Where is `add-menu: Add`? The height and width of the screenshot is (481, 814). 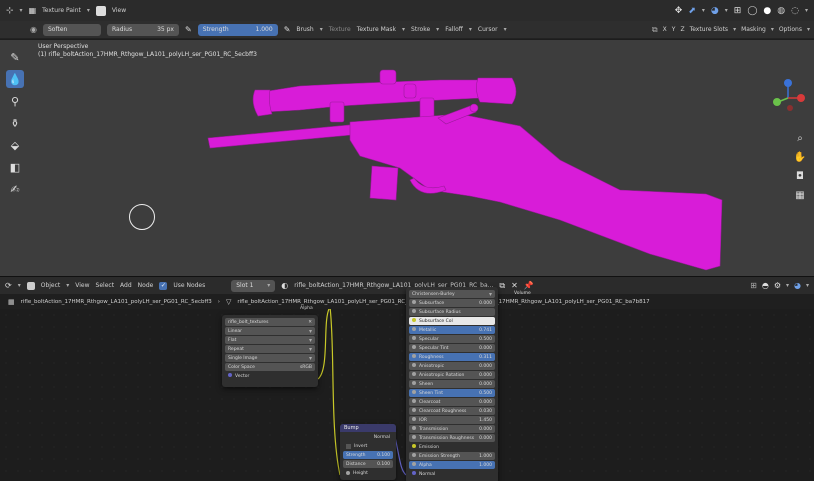
add-menu: Add is located at coordinates (126, 285).